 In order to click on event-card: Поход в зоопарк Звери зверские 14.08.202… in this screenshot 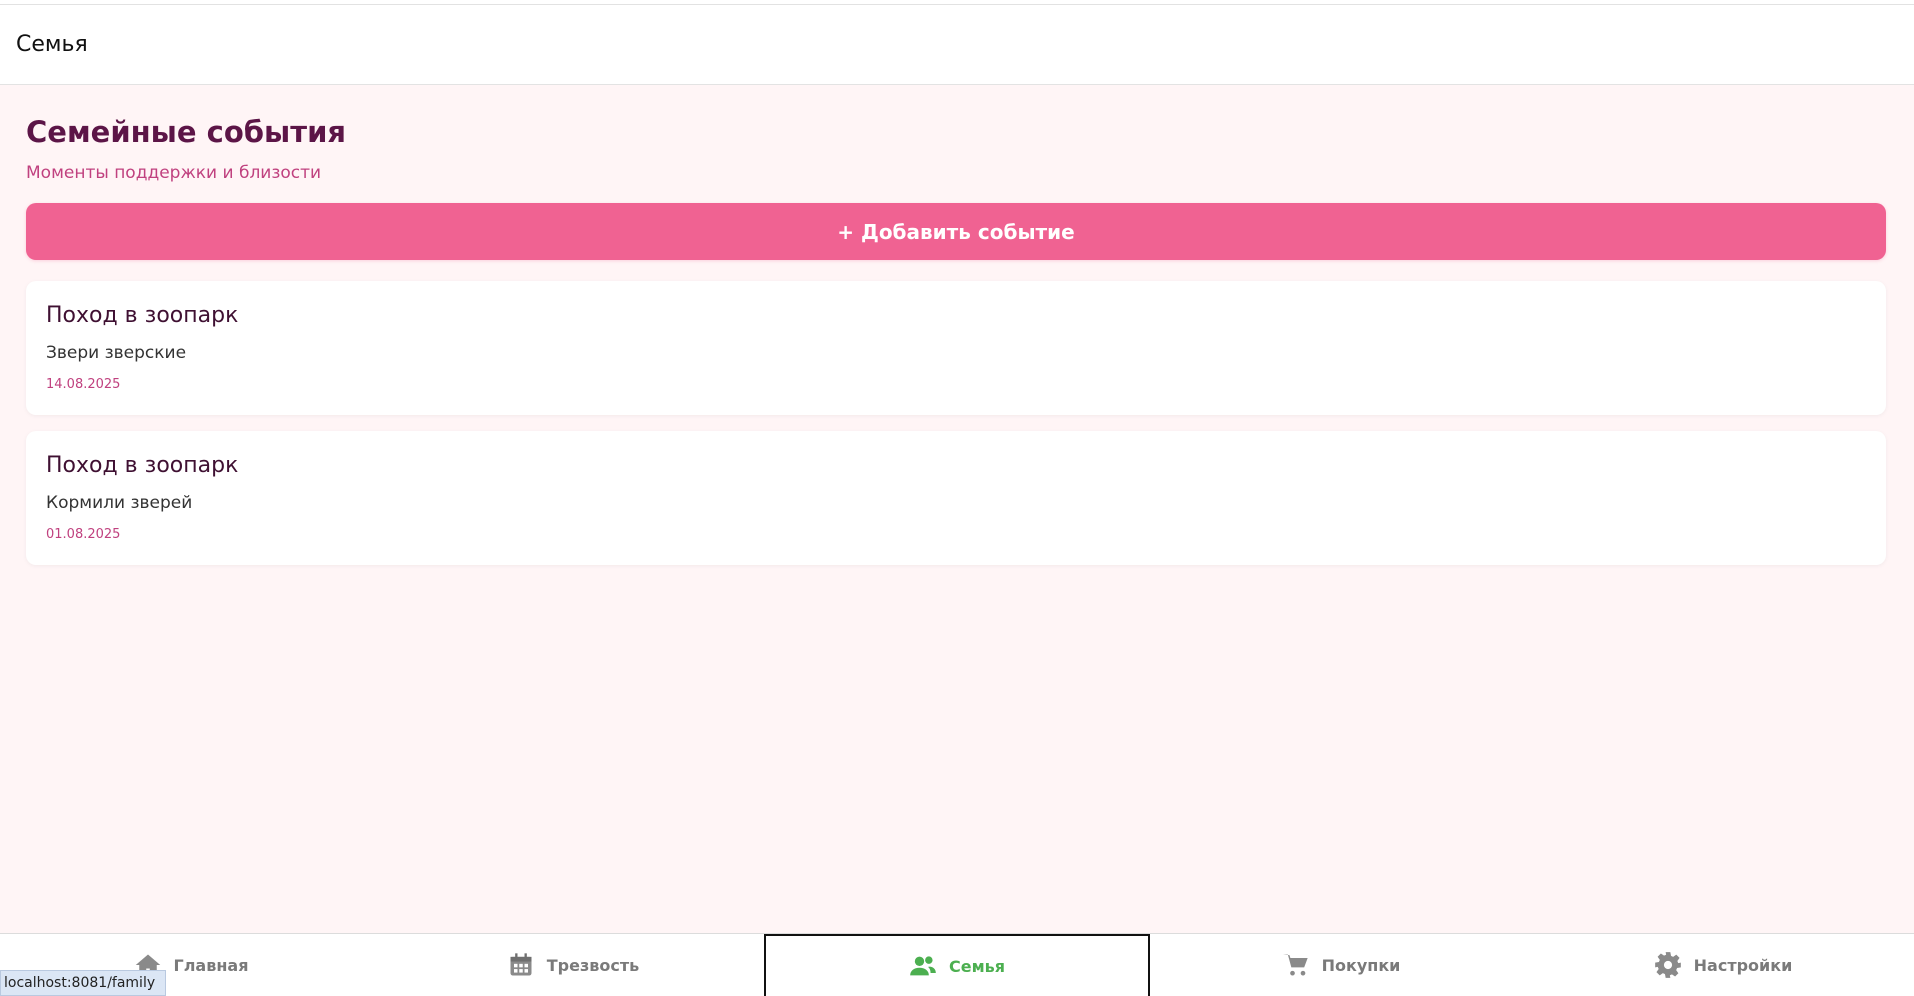, I will do `click(956, 348)`.